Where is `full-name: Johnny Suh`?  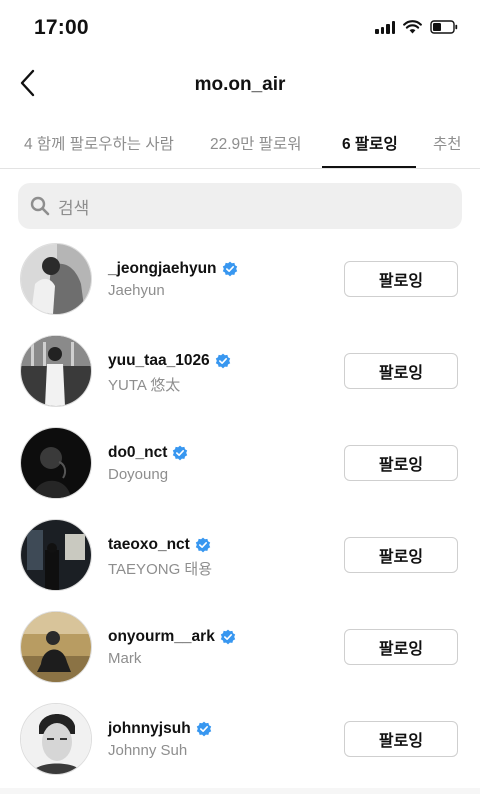
full-name: Johnny Suh is located at coordinates (148, 750).